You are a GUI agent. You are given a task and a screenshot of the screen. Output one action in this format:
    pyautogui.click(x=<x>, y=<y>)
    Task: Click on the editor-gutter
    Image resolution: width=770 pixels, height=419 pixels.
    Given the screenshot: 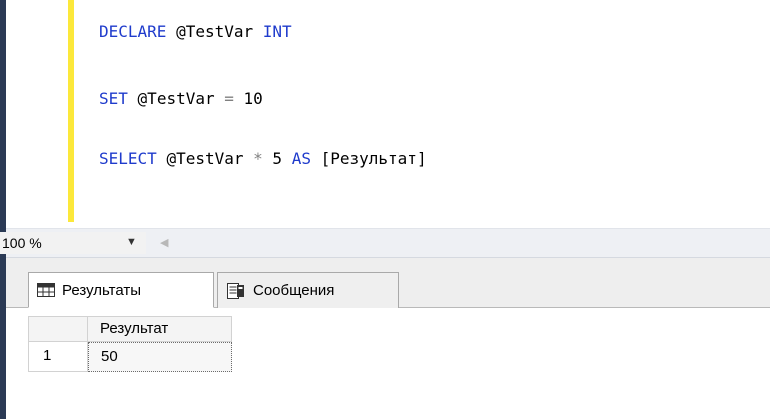 What is the action you would take?
    pyautogui.click(x=36, y=114)
    